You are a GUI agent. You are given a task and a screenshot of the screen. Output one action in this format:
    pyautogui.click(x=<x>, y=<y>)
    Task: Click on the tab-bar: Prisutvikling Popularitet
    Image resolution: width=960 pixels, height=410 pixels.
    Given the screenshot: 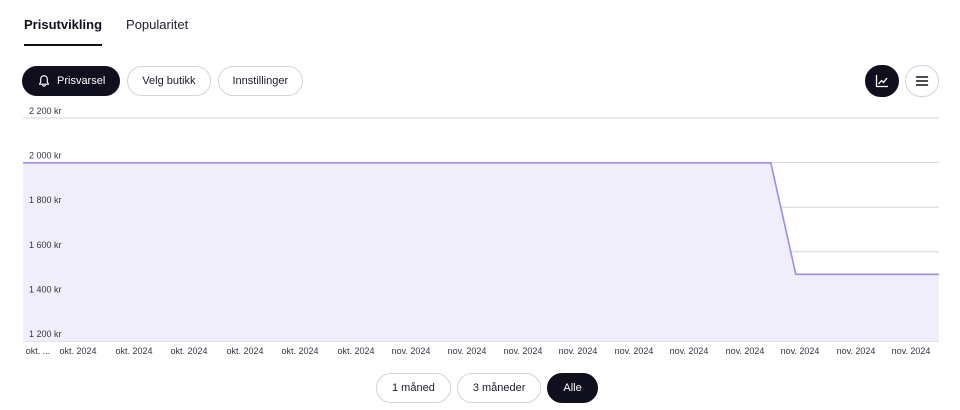 What is the action you would take?
    pyautogui.click(x=118, y=24)
    